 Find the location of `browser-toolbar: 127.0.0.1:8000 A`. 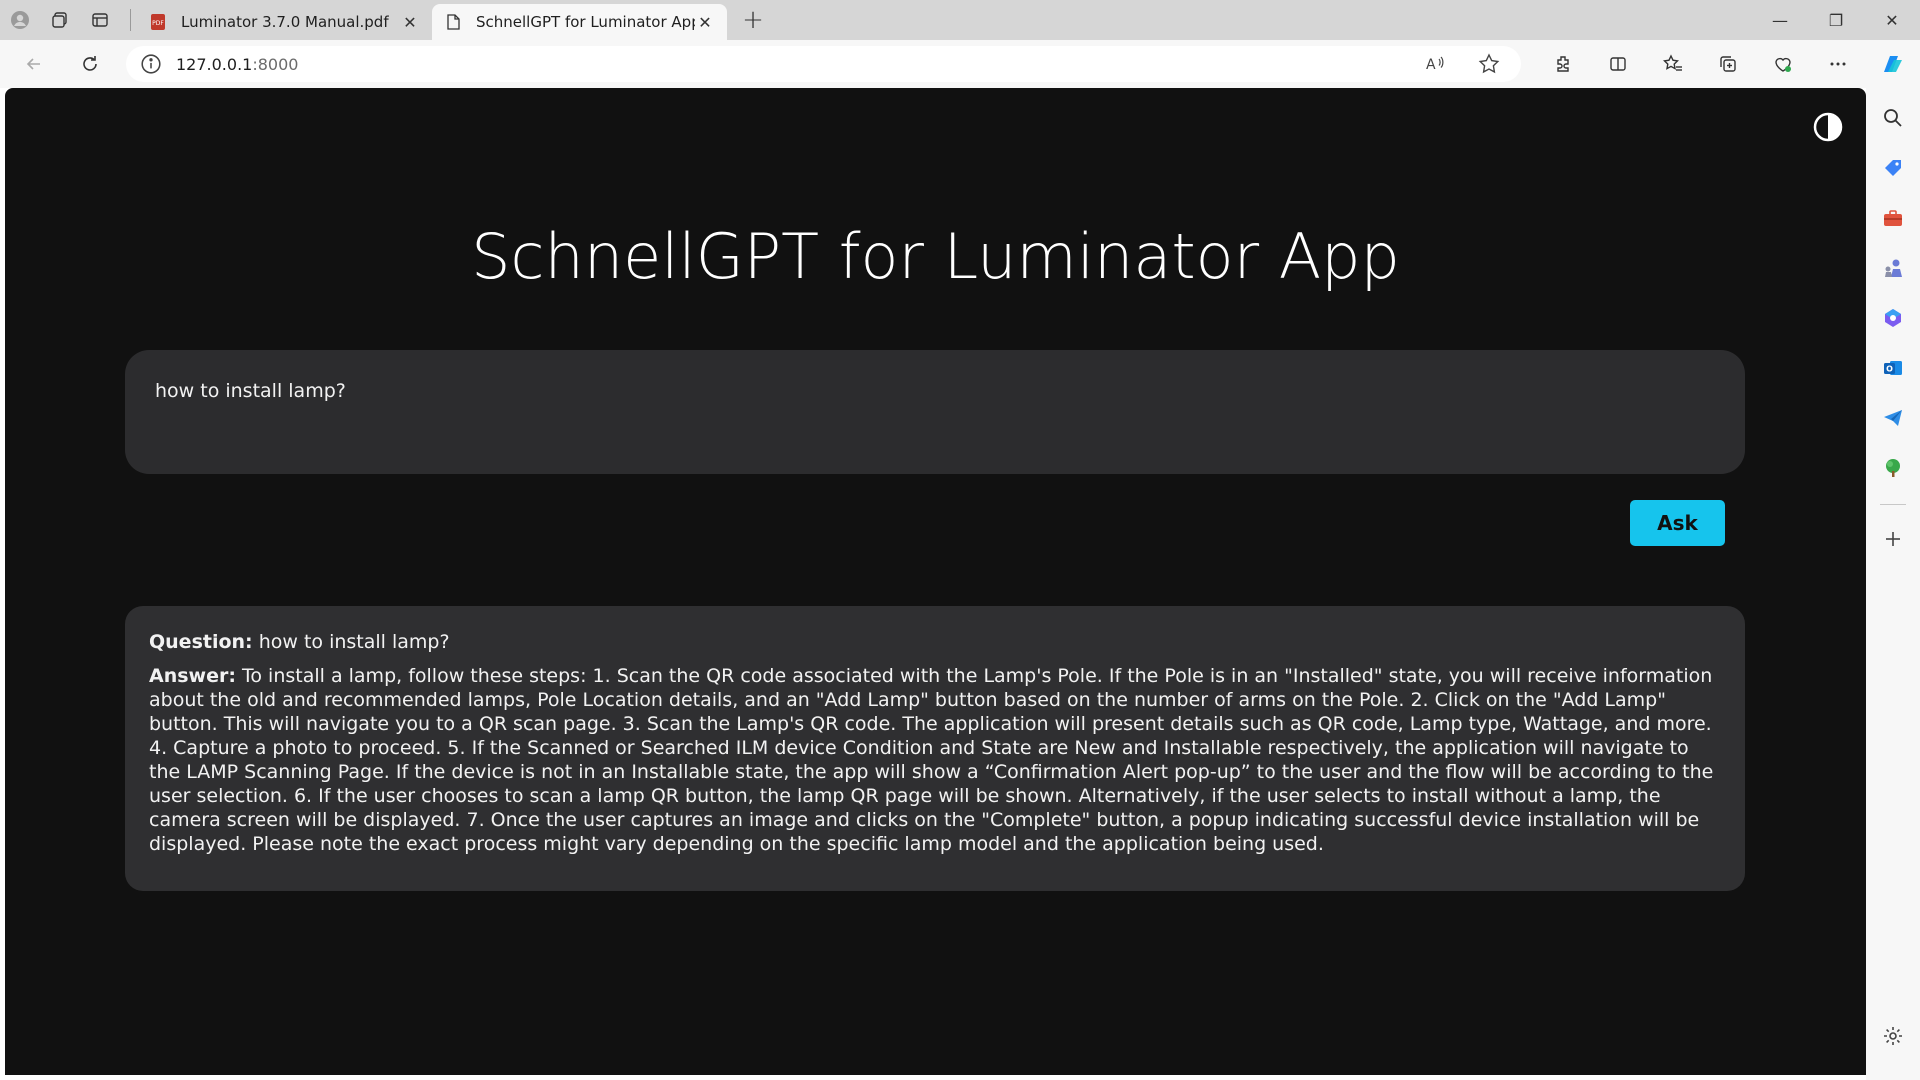

browser-toolbar: 127.0.0.1:8000 A is located at coordinates (960, 64).